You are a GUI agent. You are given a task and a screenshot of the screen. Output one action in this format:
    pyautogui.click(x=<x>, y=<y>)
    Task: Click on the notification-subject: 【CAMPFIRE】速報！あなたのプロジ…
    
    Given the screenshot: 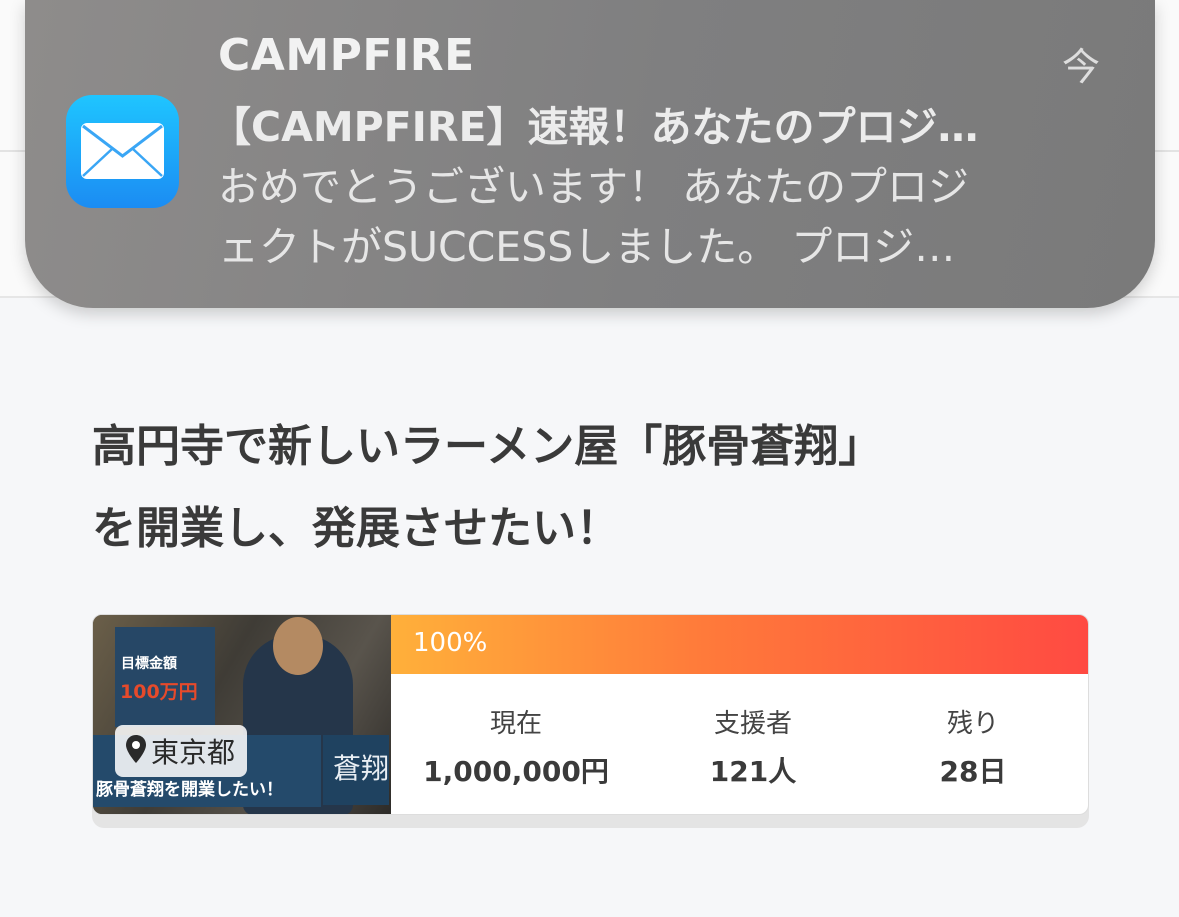 What is the action you would take?
    pyautogui.click(x=594, y=127)
    